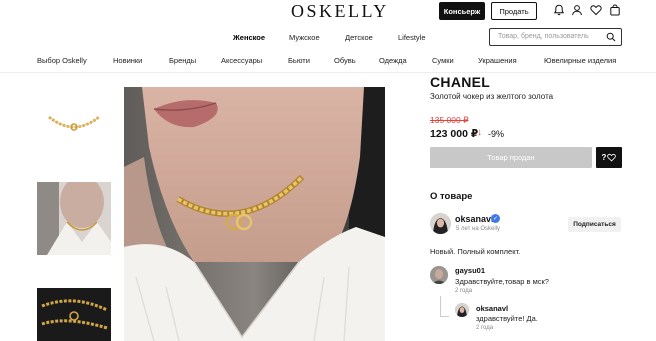 This screenshot has height=341, width=656. What do you see at coordinates (464, 291) in the screenshot?
I see `comment-time: 2 года` at bounding box center [464, 291].